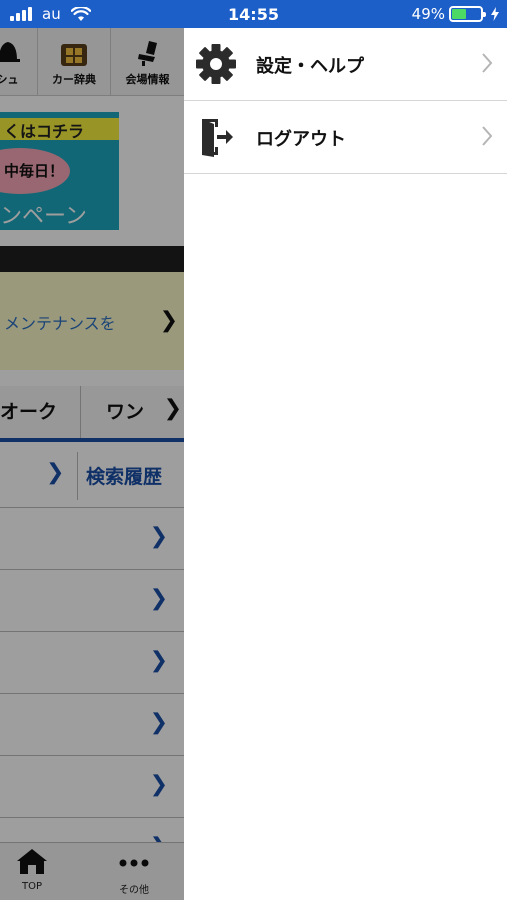 The width and height of the screenshot is (507, 900). Describe the element at coordinates (216, 64) in the screenshot. I see `gear-icon` at that location.